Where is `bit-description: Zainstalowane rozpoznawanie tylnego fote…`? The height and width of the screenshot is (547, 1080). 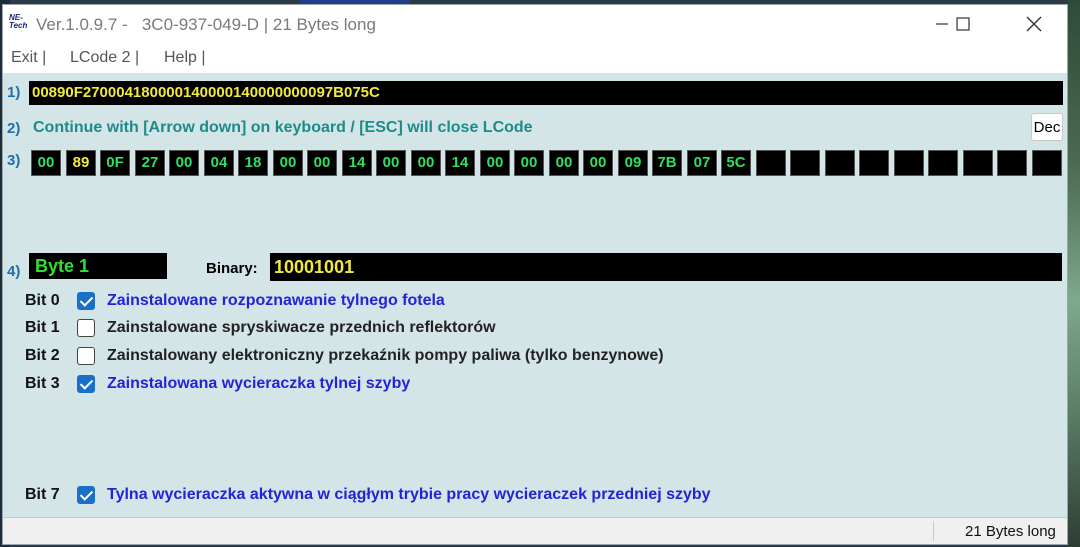 bit-description: Zainstalowane rozpoznawanie tylnego fote… is located at coordinates (276, 300).